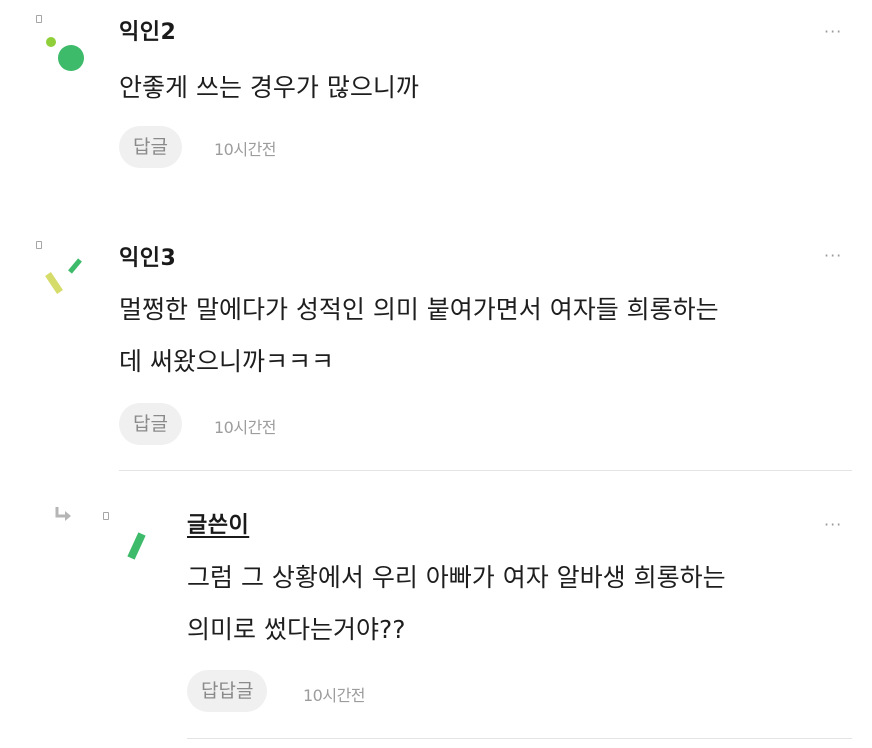 This screenshot has width=872, height=748. Describe the element at coordinates (218, 523) in the screenshot. I see `reply-author: 글쓴이` at that location.